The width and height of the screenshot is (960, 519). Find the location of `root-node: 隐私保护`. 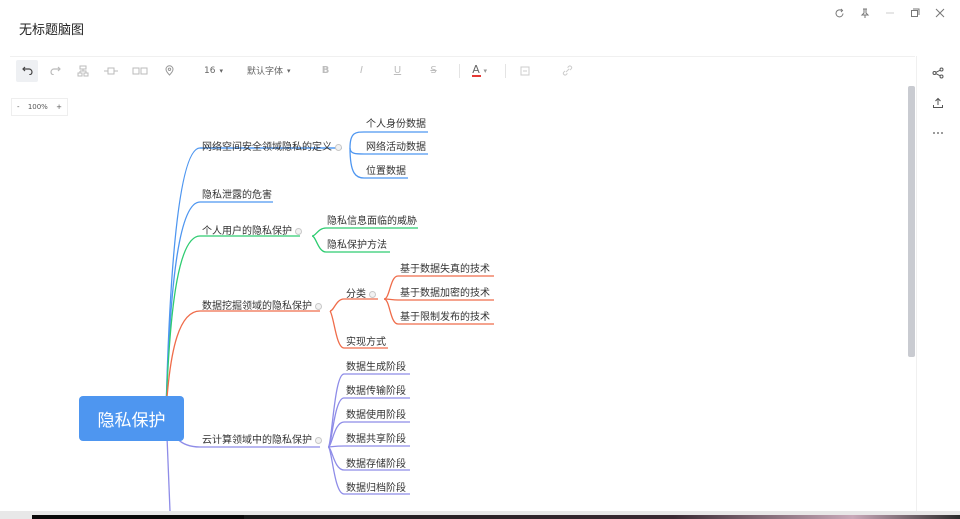

root-node: 隐私保护 is located at coordinates (131, 418).